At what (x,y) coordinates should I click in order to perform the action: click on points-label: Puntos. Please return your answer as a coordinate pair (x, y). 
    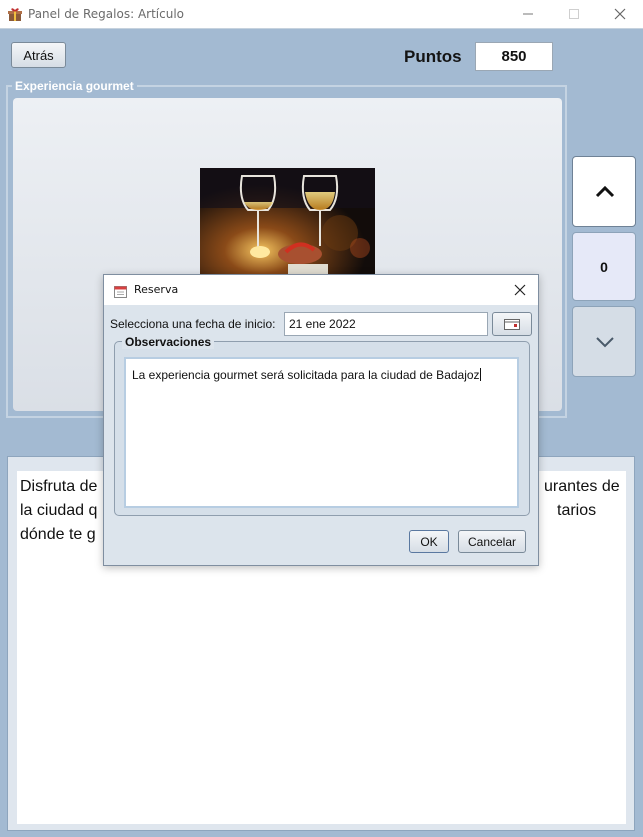
    Looking at the image, I should click on (433, 56).